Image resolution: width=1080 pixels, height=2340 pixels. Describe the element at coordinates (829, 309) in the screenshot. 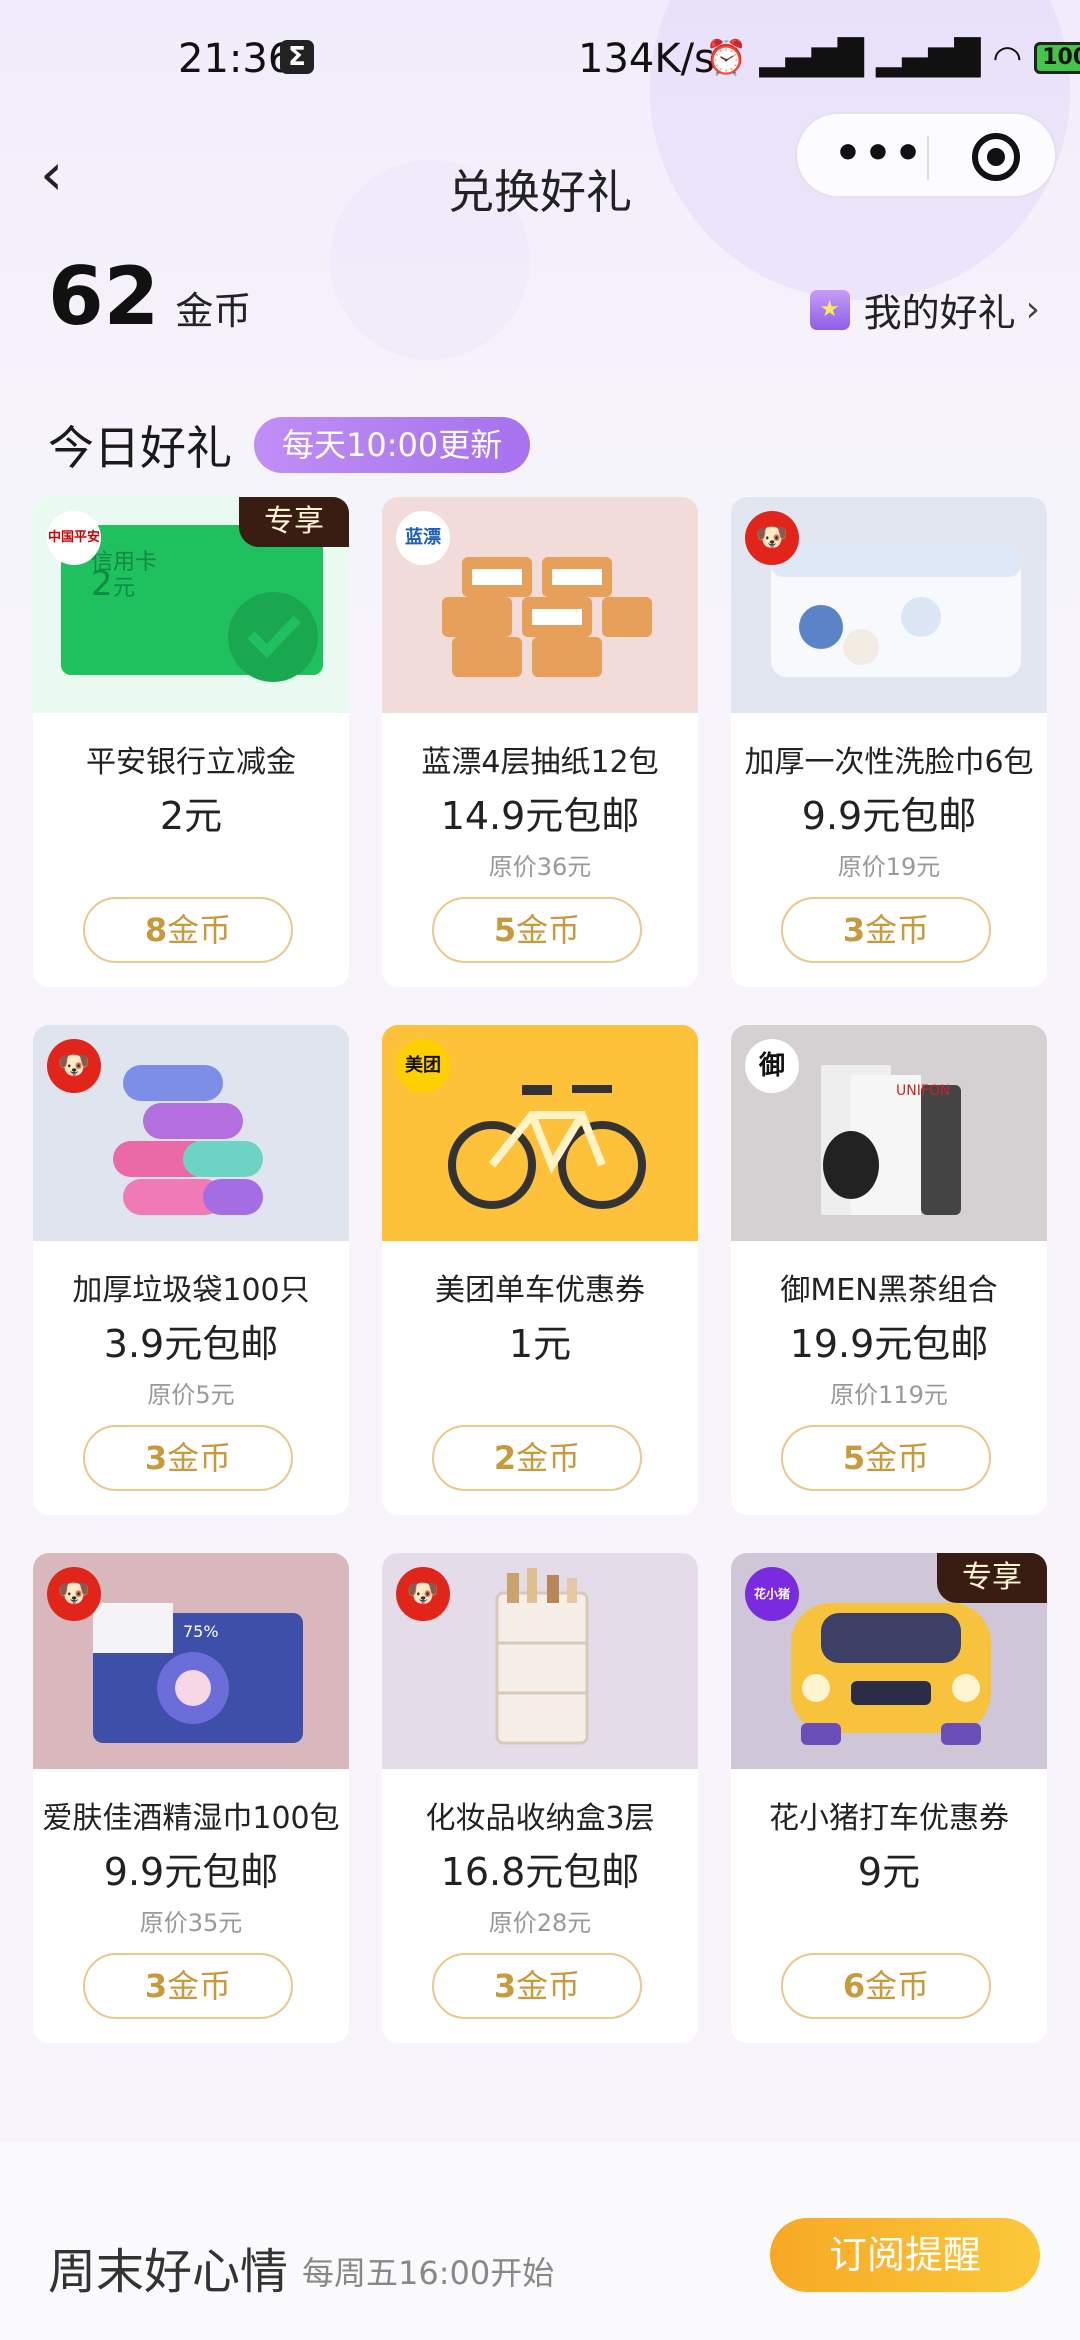

I see `gift-icon: ★` at that location.